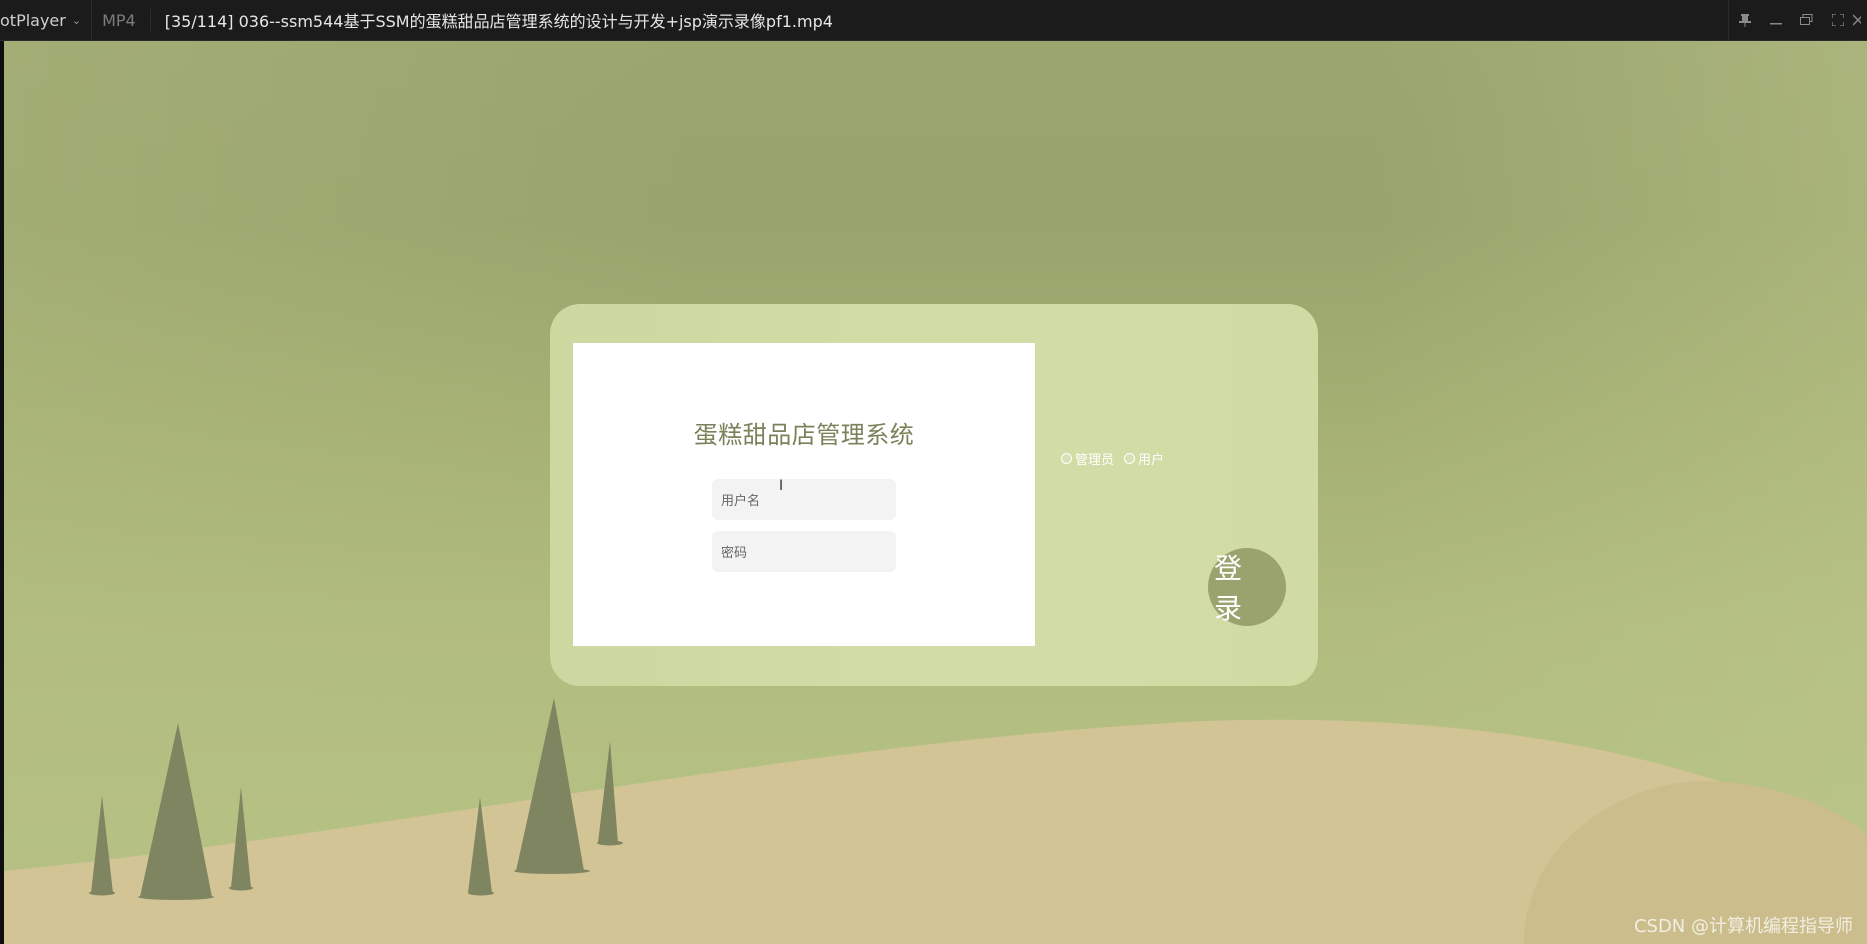  I want to click on radio-admin, so click(1066, 458).